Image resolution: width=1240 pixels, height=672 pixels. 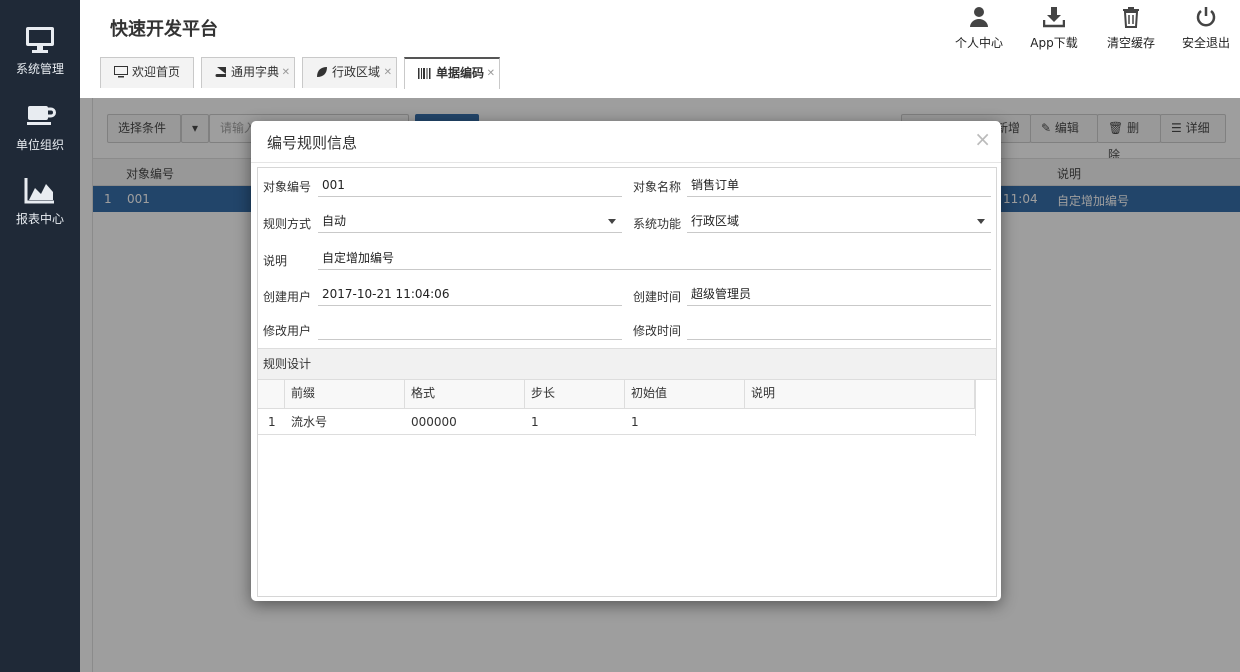 I want to click on app-download-label: App下载, so click(x=1054, y=43).